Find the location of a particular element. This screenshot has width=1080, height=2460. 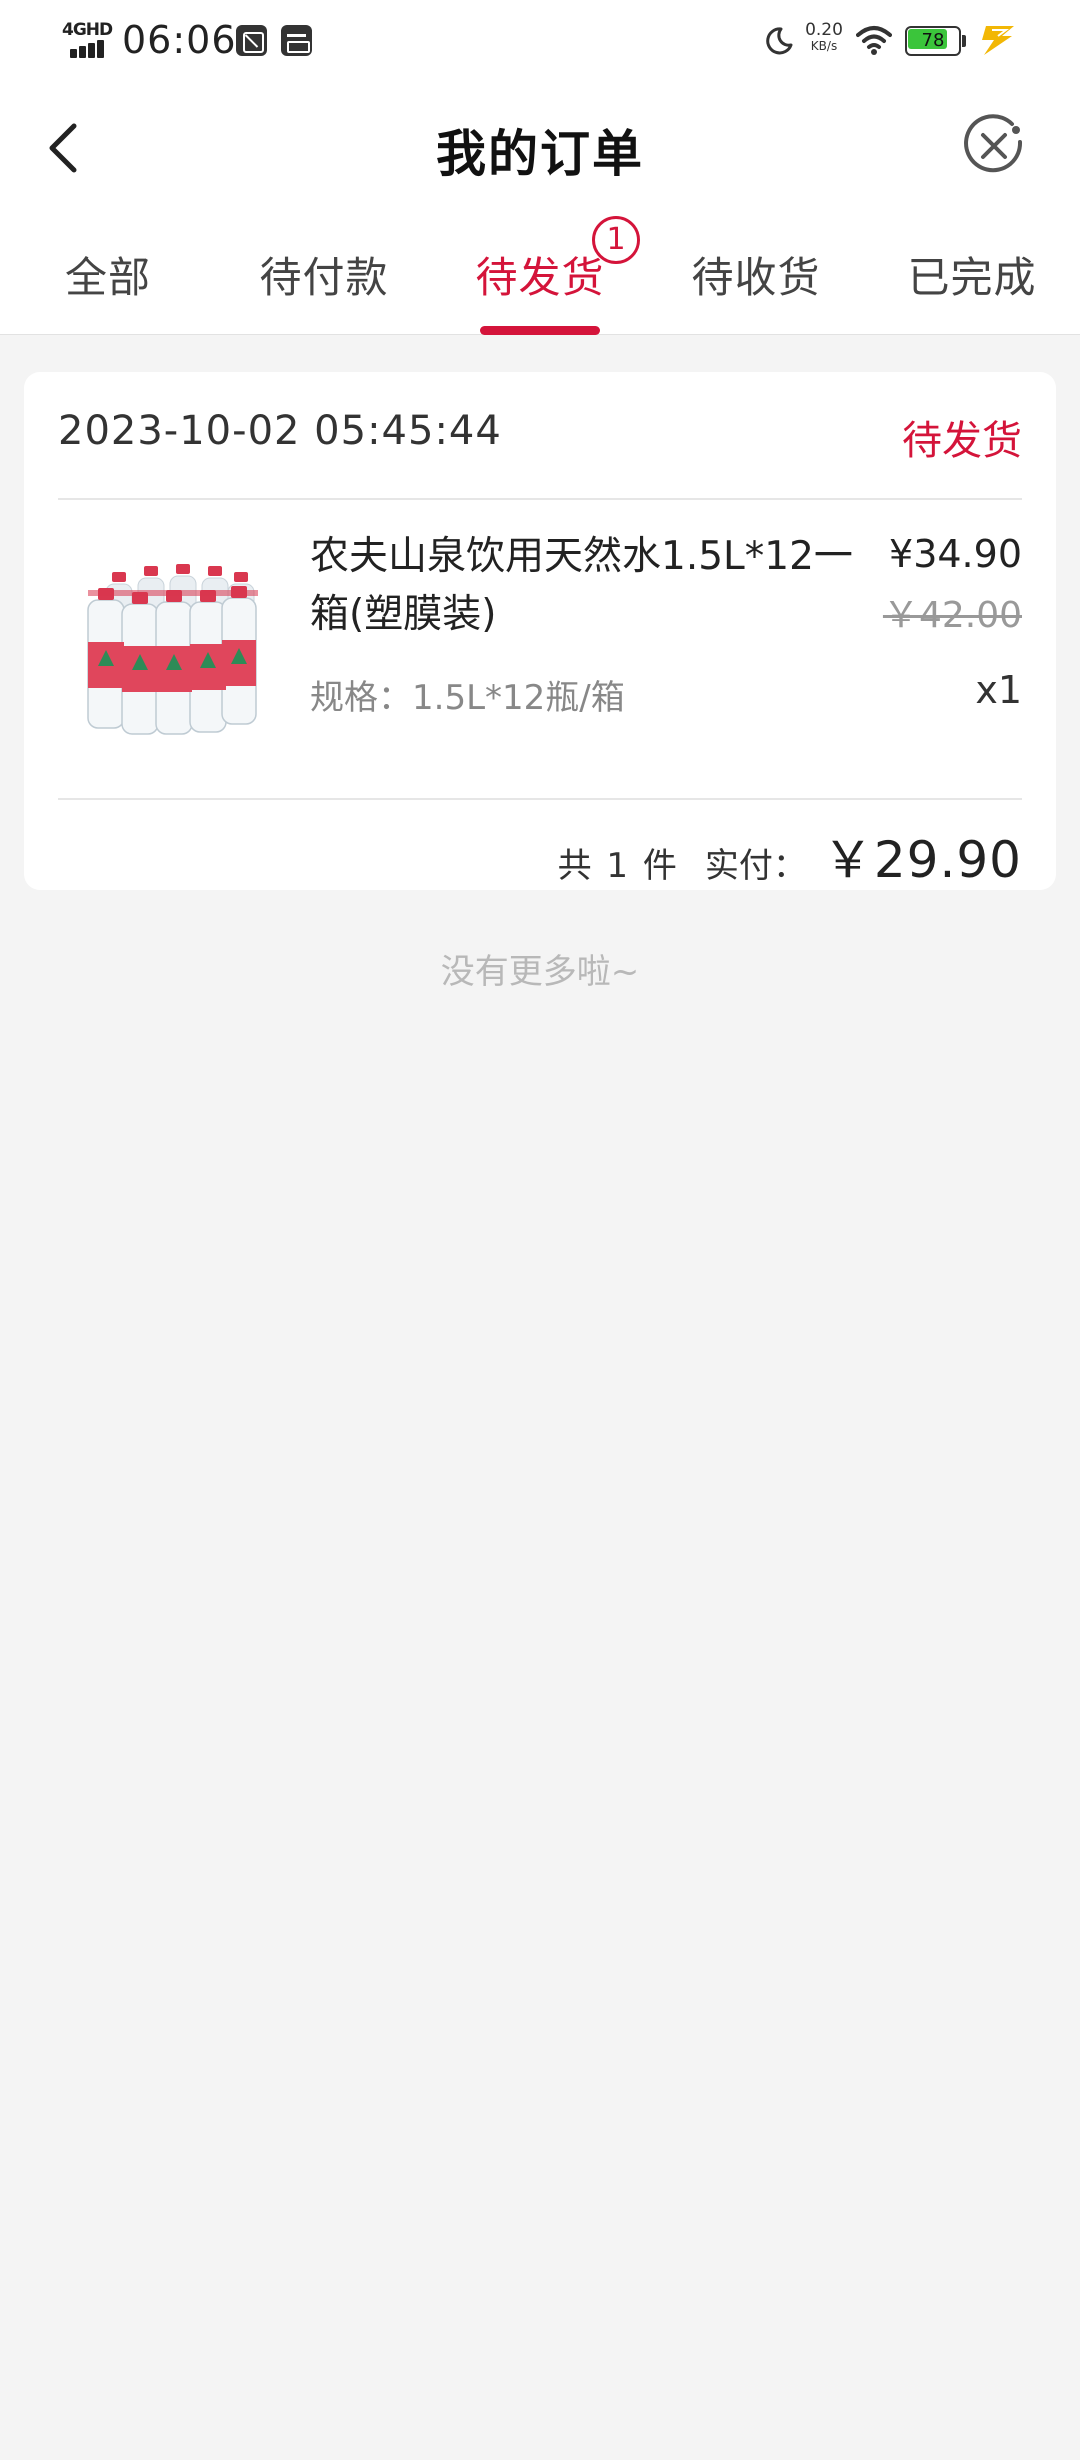

close-circle-icon is located at coordinates (994, 146).